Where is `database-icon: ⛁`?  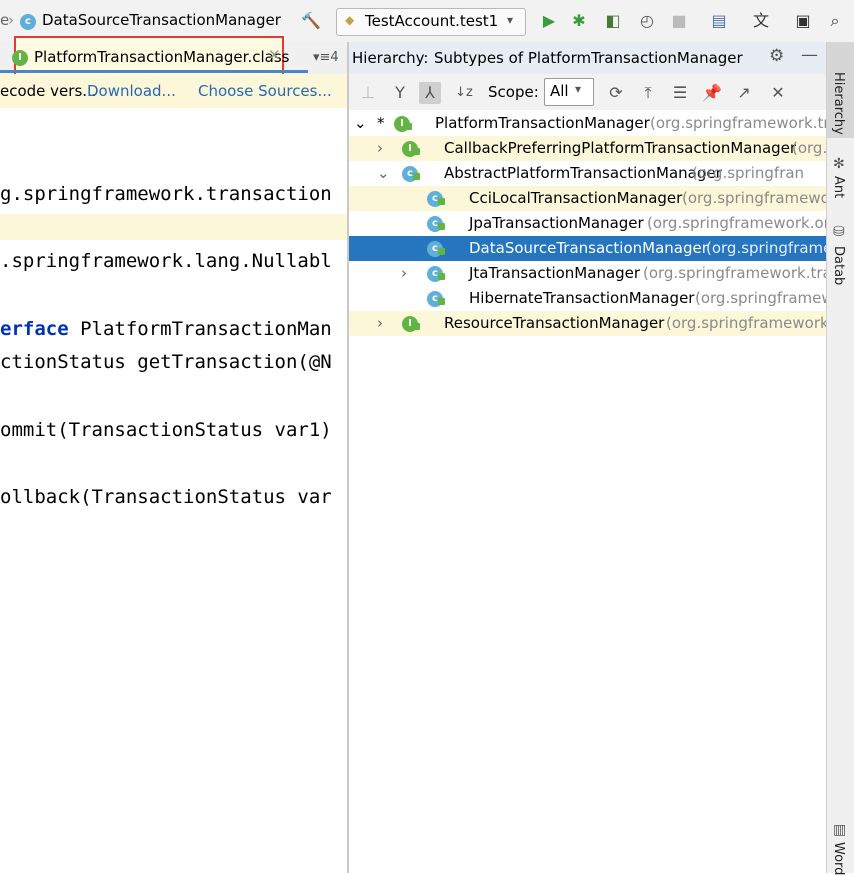 database-icon: ⛁ is located at coordinates (839, 232).